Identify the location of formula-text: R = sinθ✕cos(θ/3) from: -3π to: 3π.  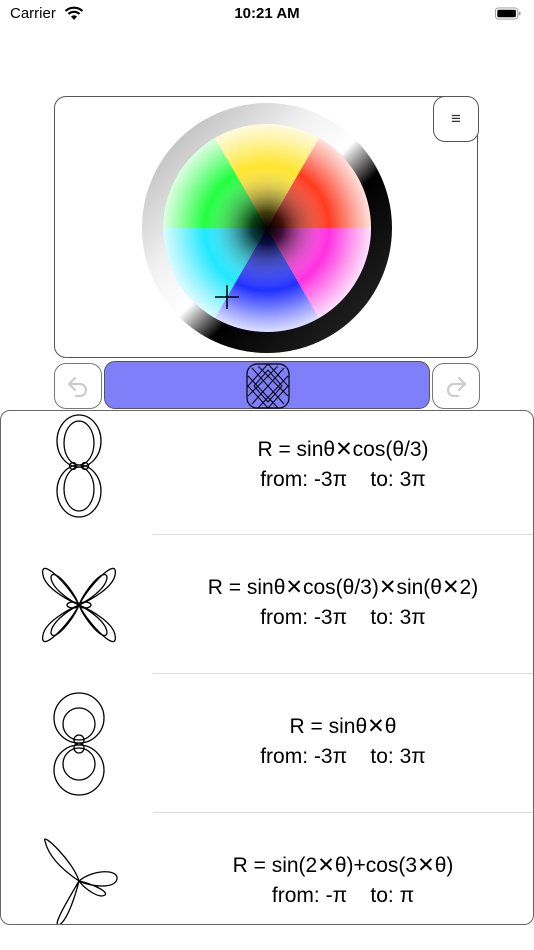
(343, 465).